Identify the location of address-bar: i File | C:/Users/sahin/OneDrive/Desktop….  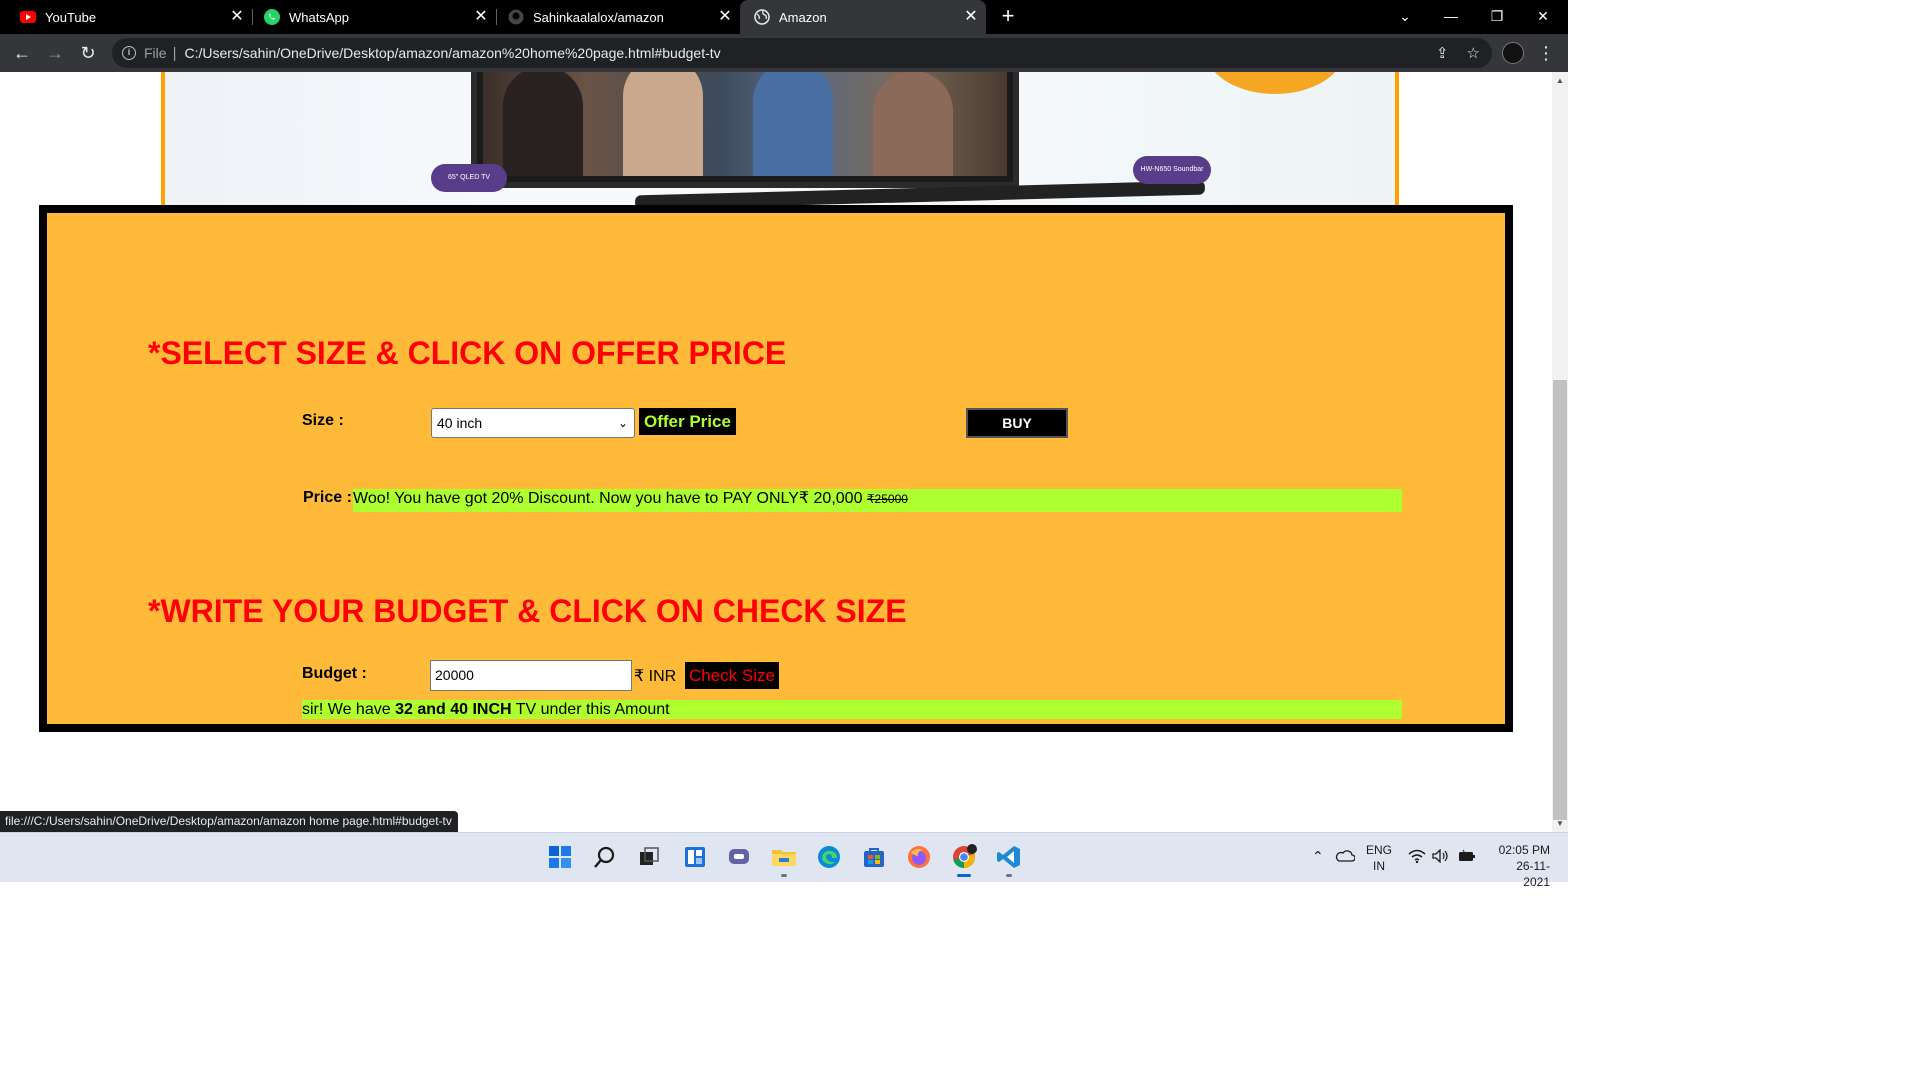
(802, 53).